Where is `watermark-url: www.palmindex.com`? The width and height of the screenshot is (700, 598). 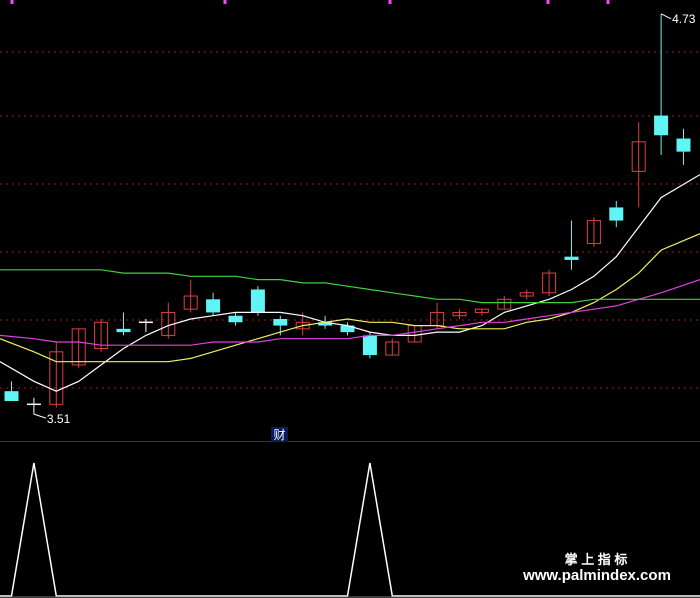 watermark-url: www.palmindex.com is located at coordinates (596, 575).